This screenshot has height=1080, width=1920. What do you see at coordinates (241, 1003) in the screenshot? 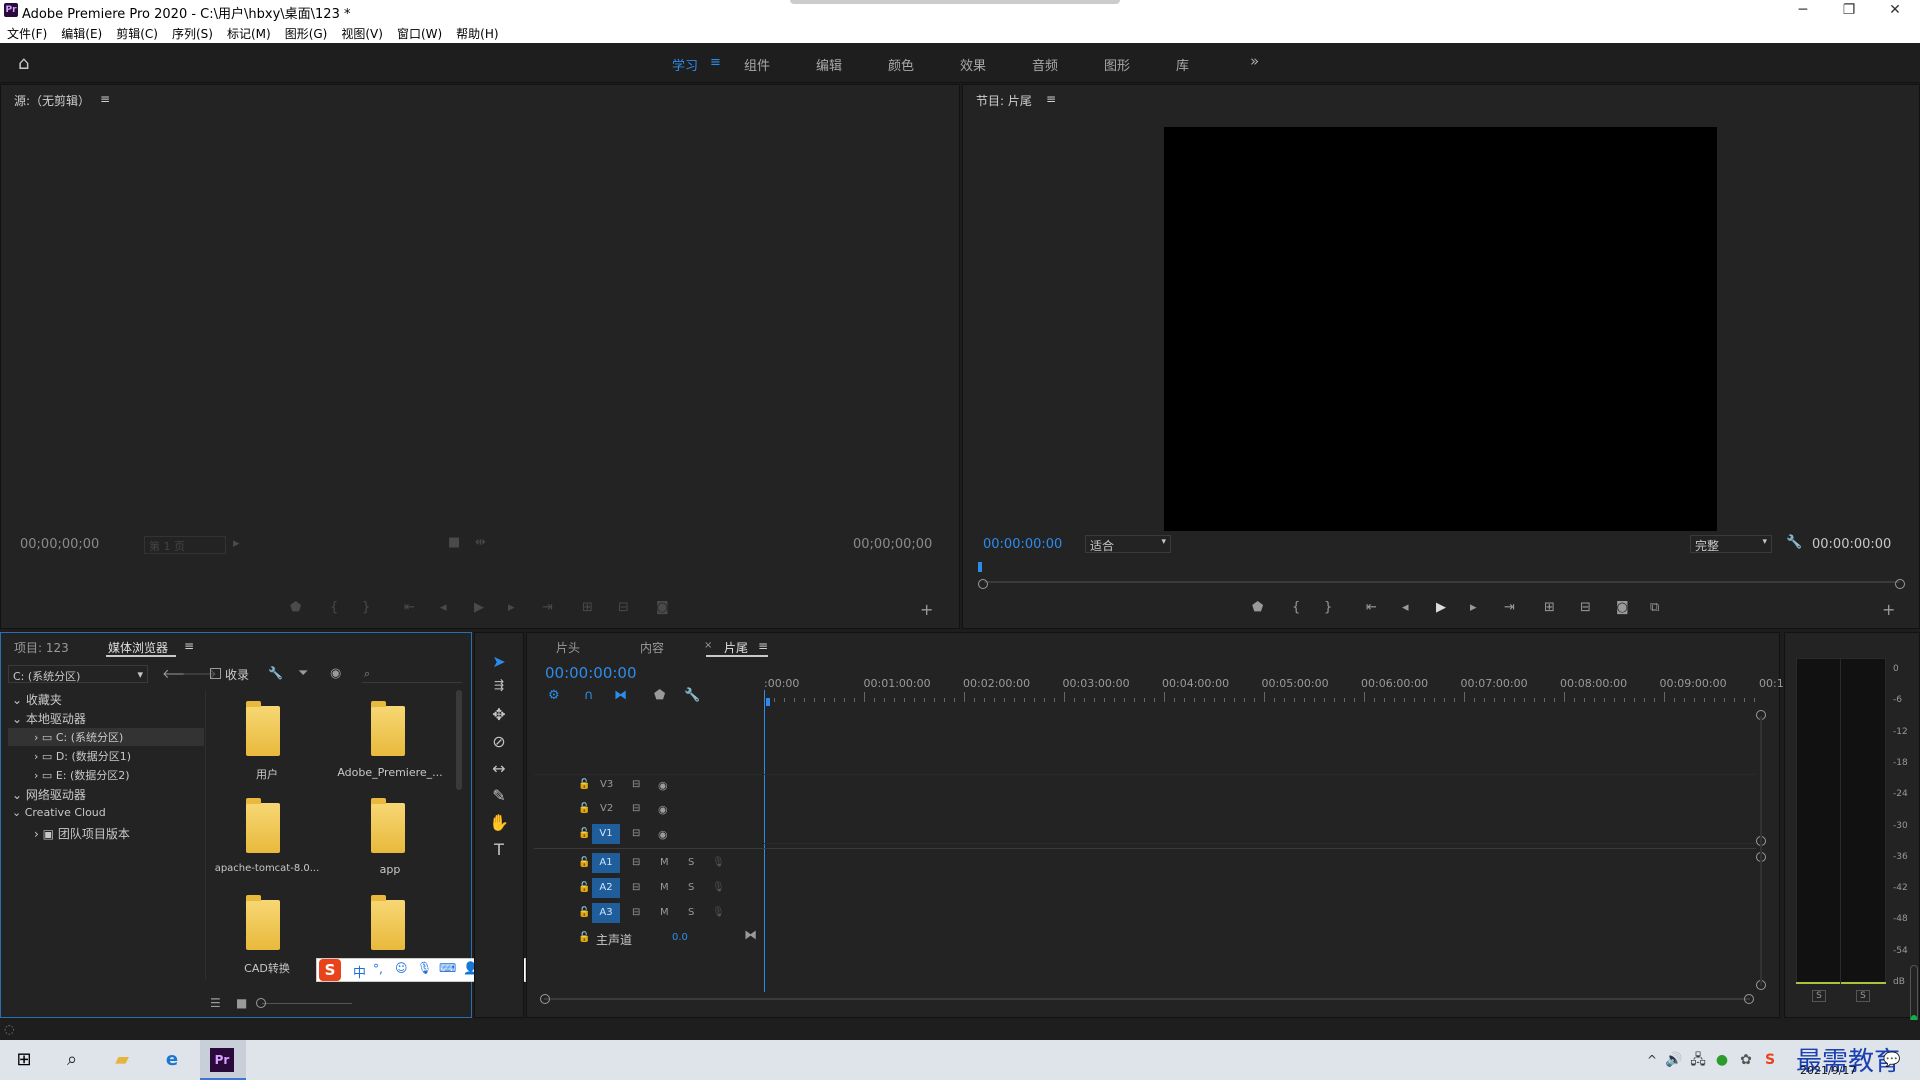
I see `icon-view-icon: ■` at bounding box center [241, 1003].